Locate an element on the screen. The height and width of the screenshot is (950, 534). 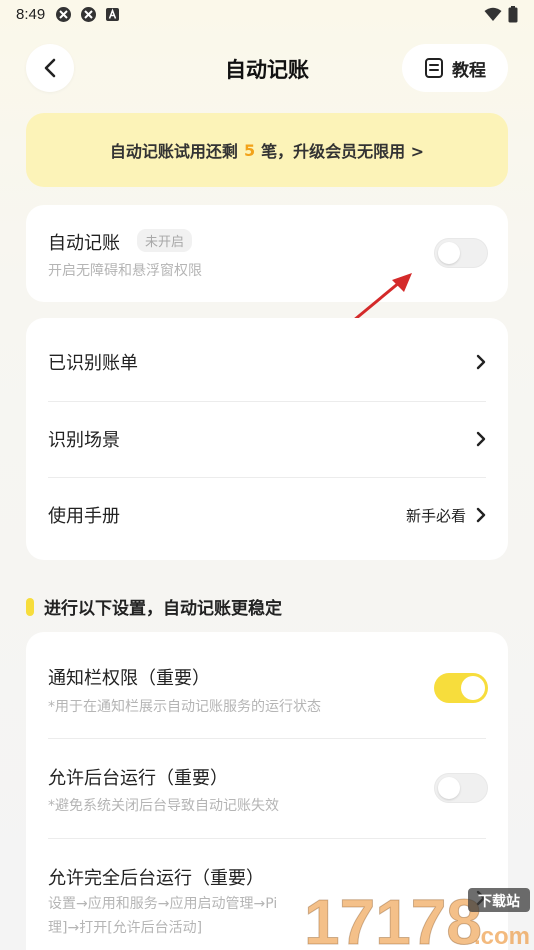
menu-item-user-manual: 使用手册 新手必看 is located at coordinates (267, 515).